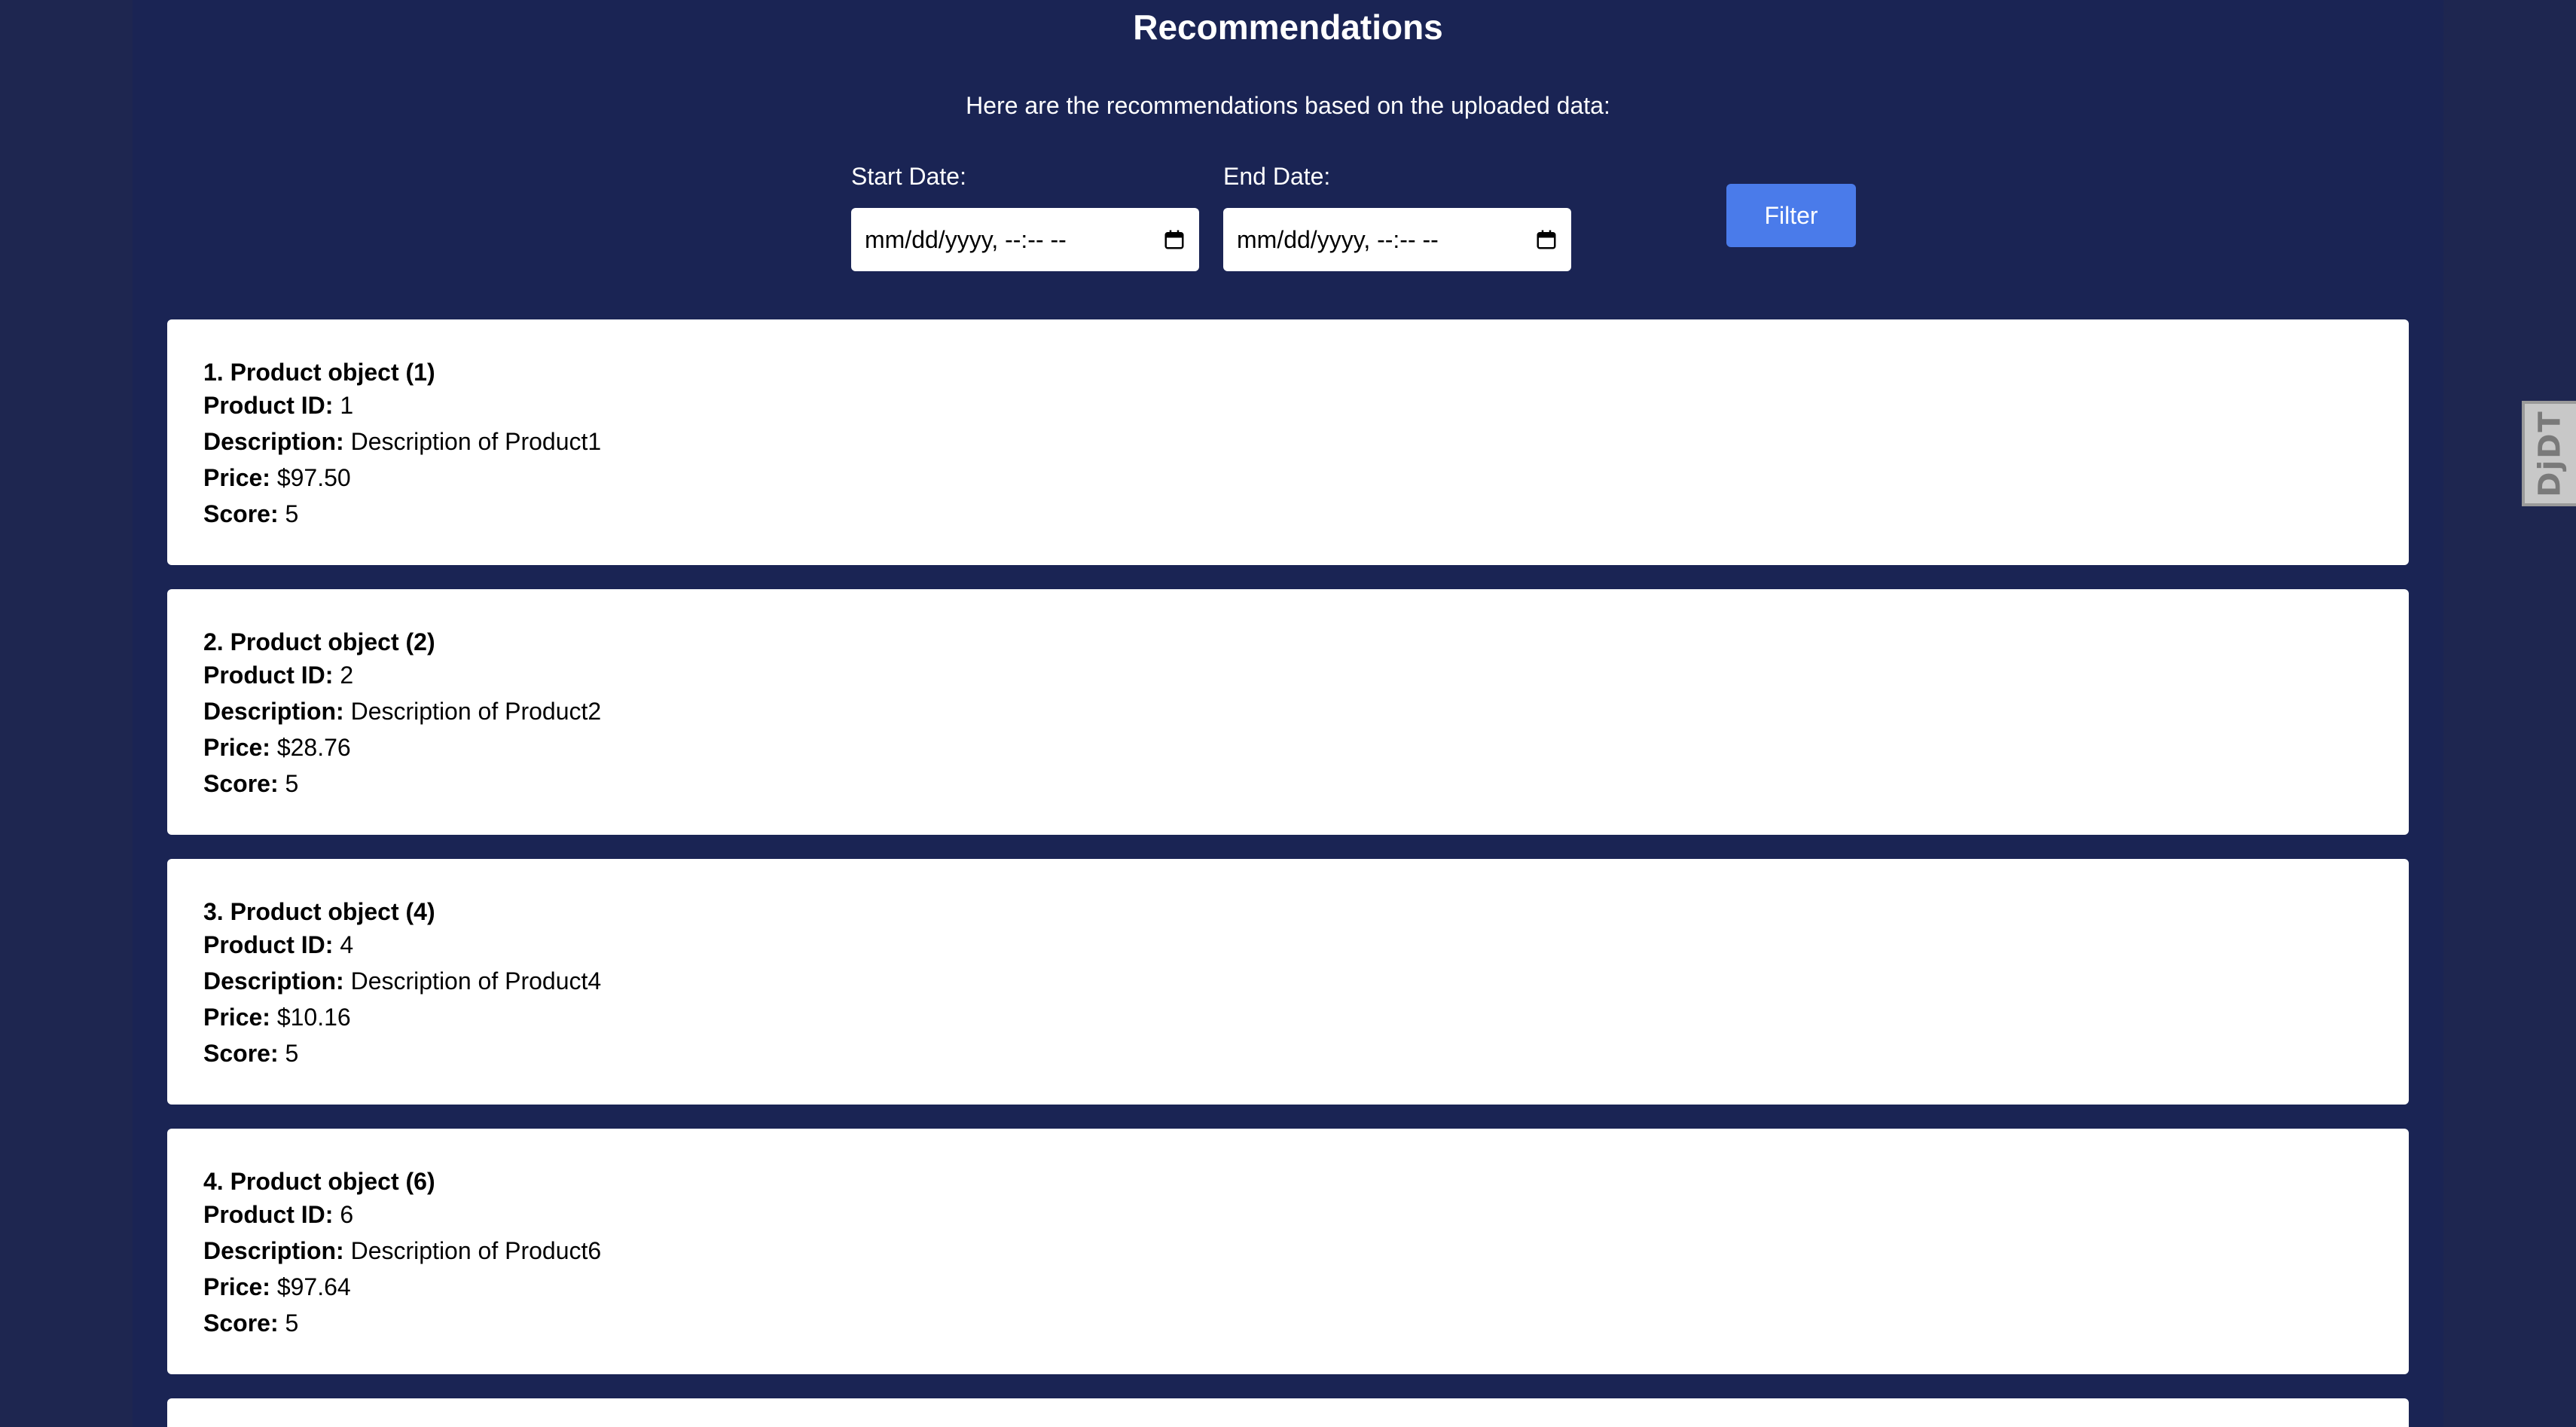  What do you see at coordinates (1288, 1017) in the screenshot?
I see `product-price-row: Price: $10.16` at bounding box center [1288, 1017].